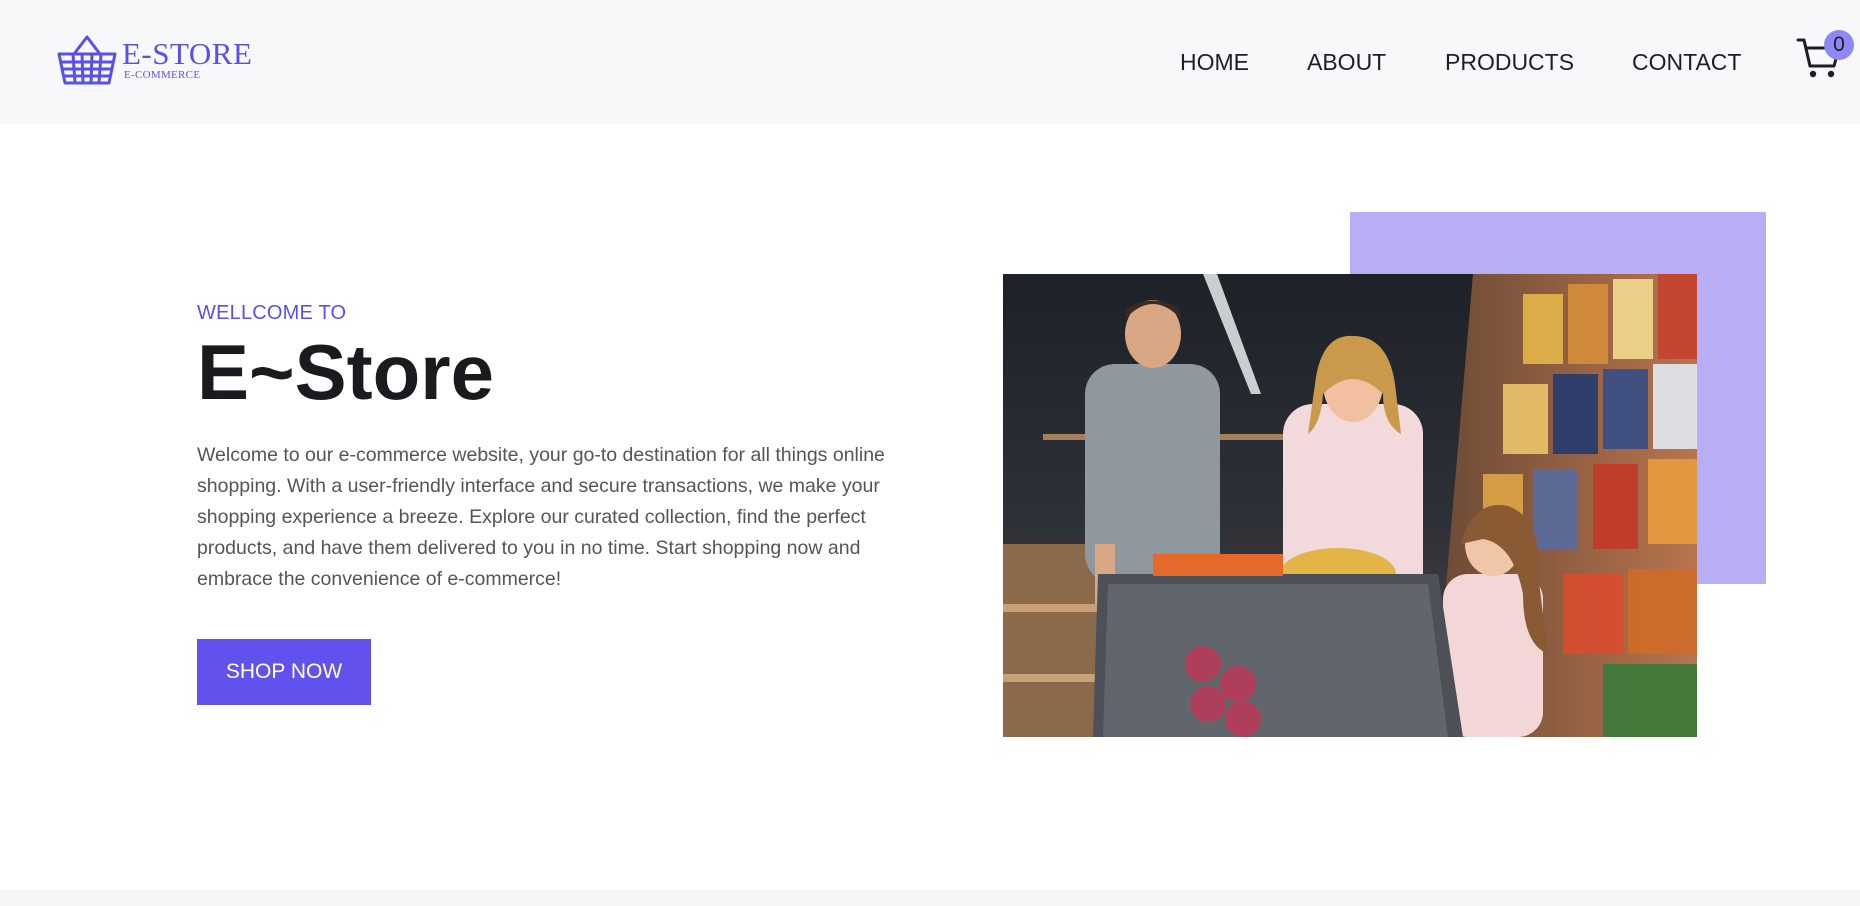  I want to click on nav-about: ABOUT, so click(1346, 62).